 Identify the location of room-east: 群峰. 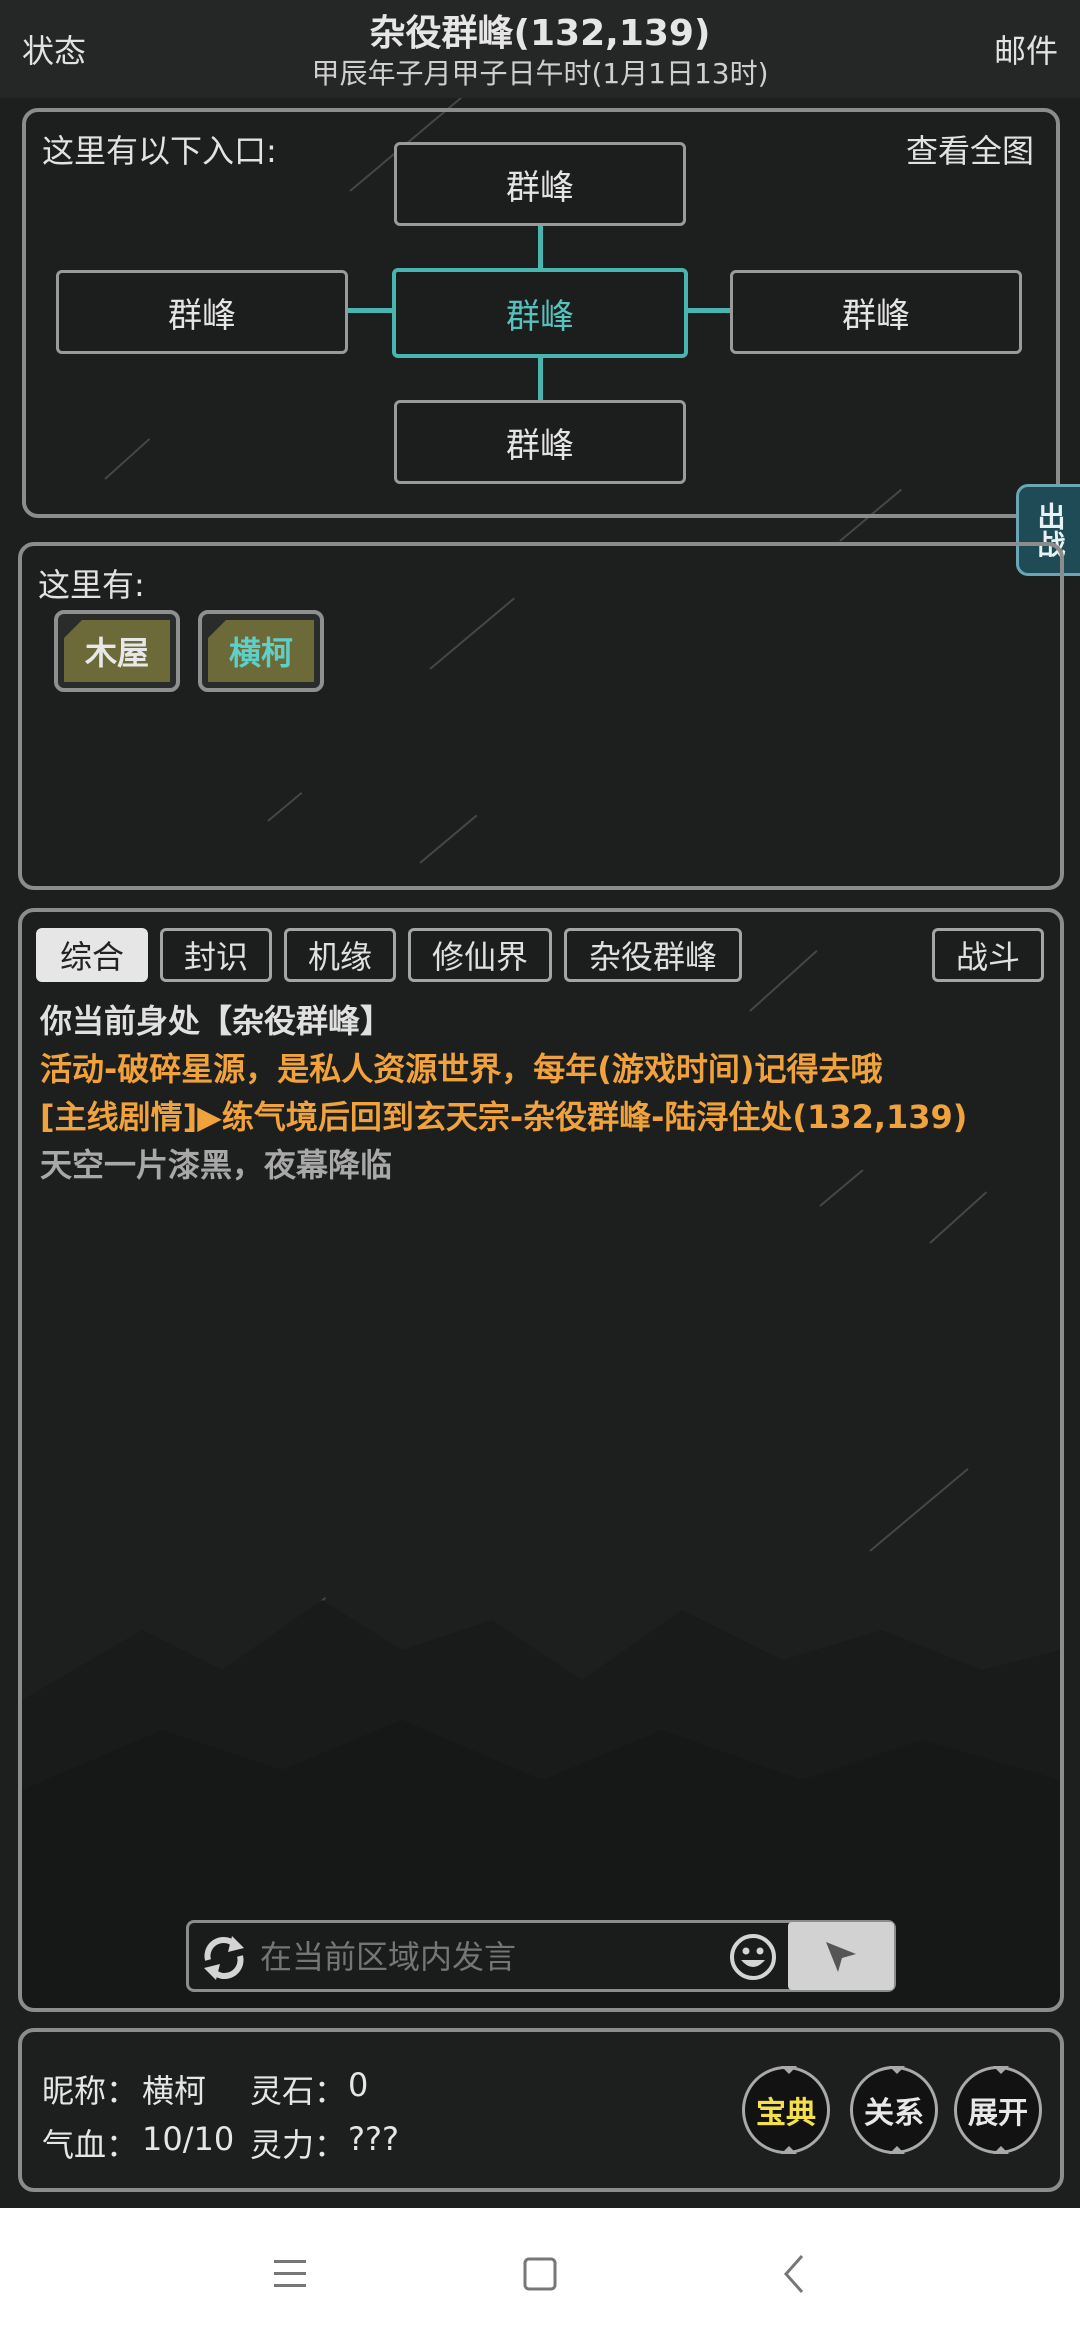
(876, 312).